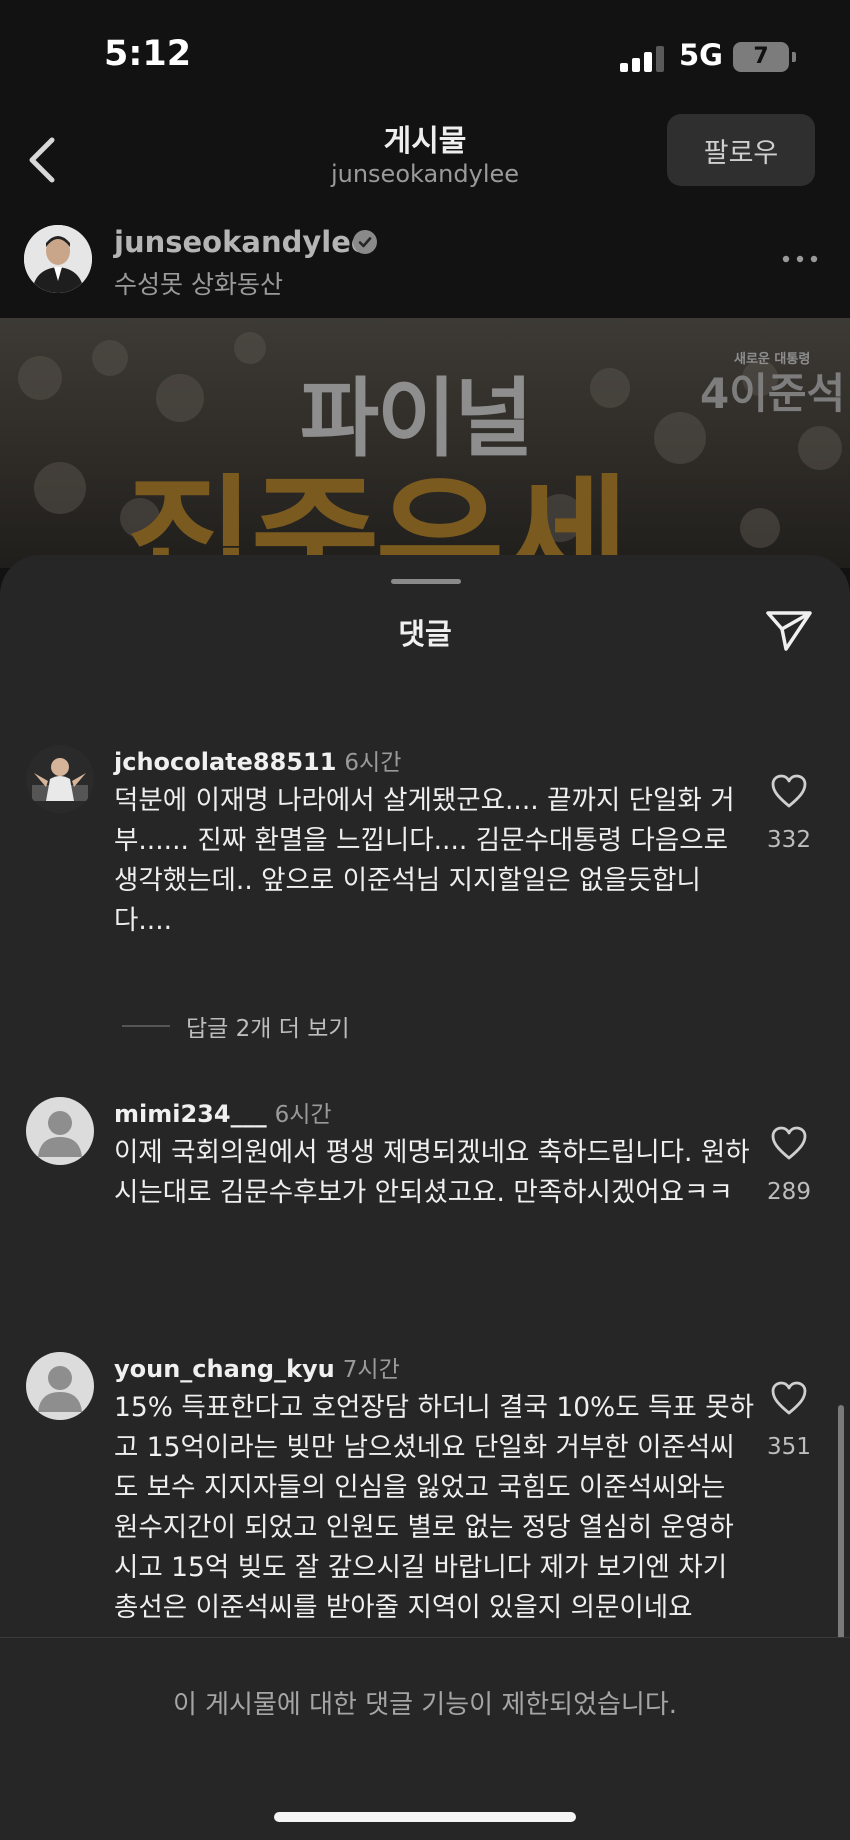  Describe the element at coordinates (425, 1817) in the screenshot. I see `home-indicator` at that location.